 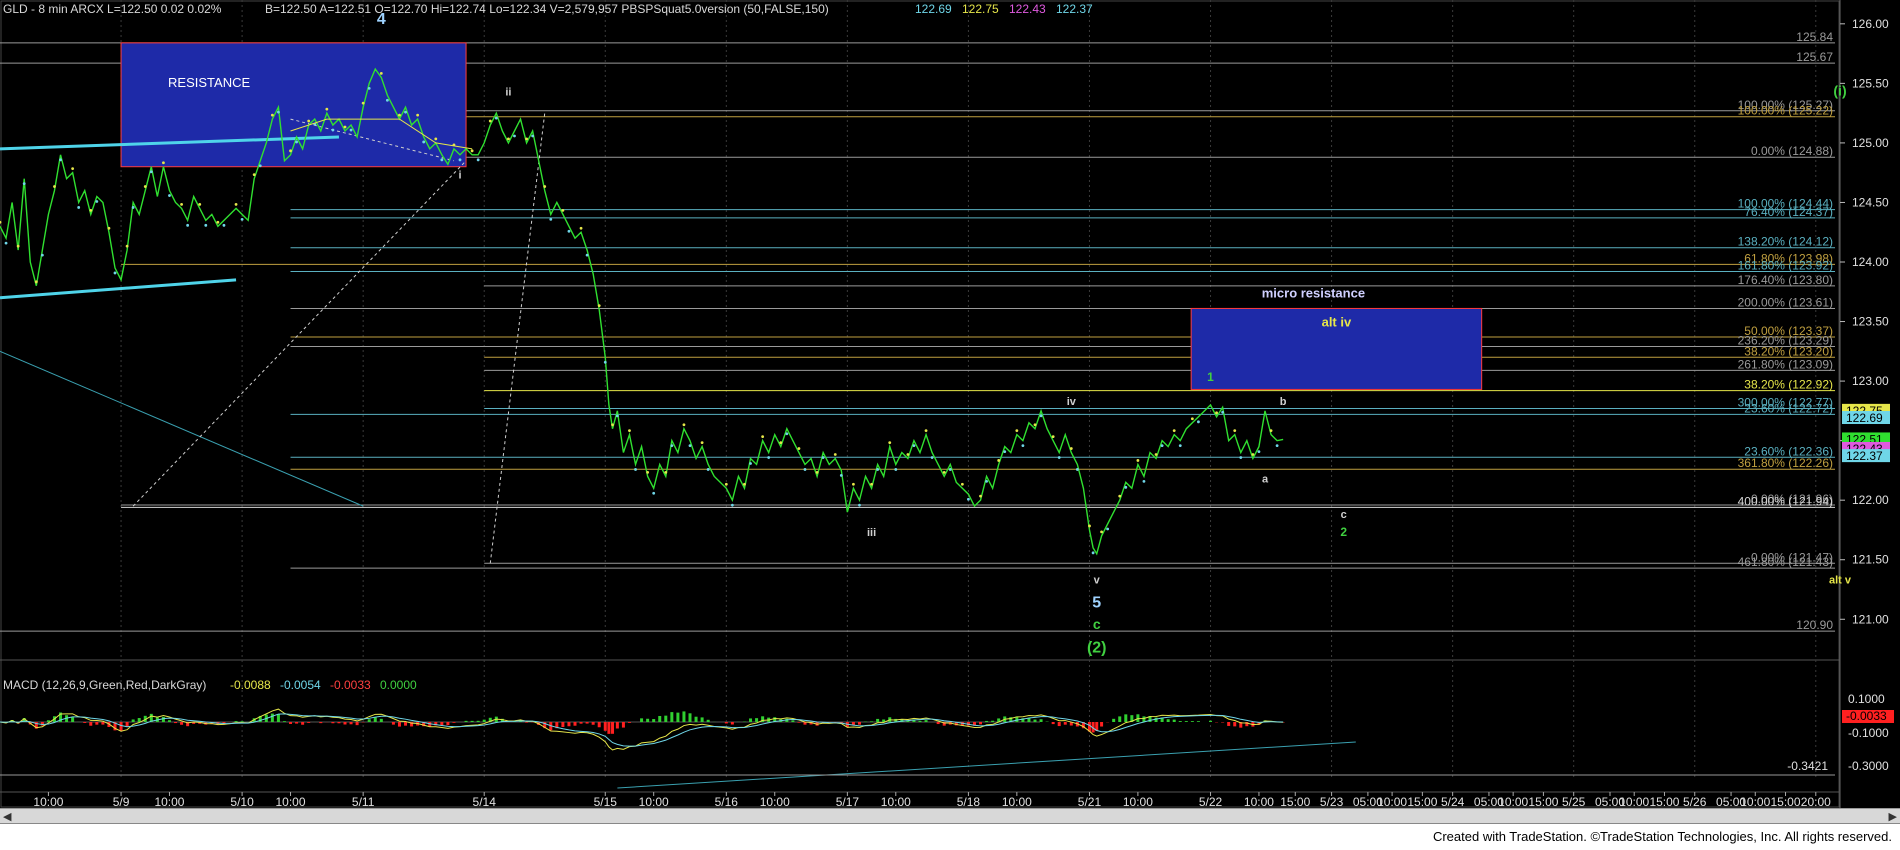 I want to click on zone-label: RESISTANCE, so click(x=209, y=82).